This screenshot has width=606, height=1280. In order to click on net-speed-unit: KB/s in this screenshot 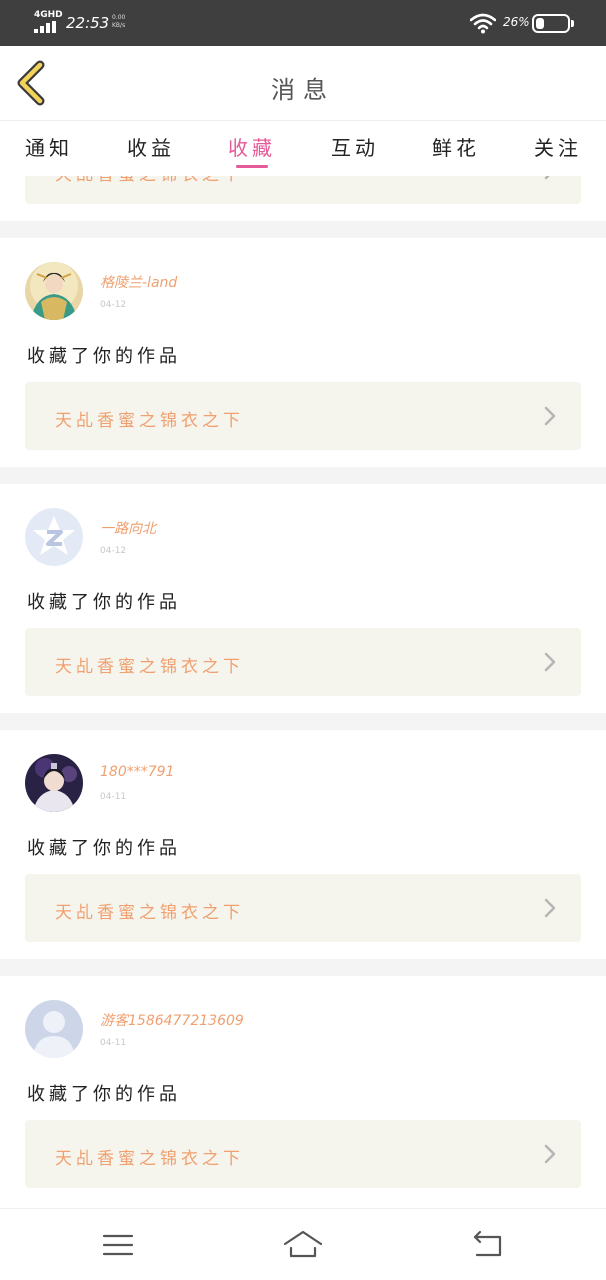, I will do `click(119, 25)`.